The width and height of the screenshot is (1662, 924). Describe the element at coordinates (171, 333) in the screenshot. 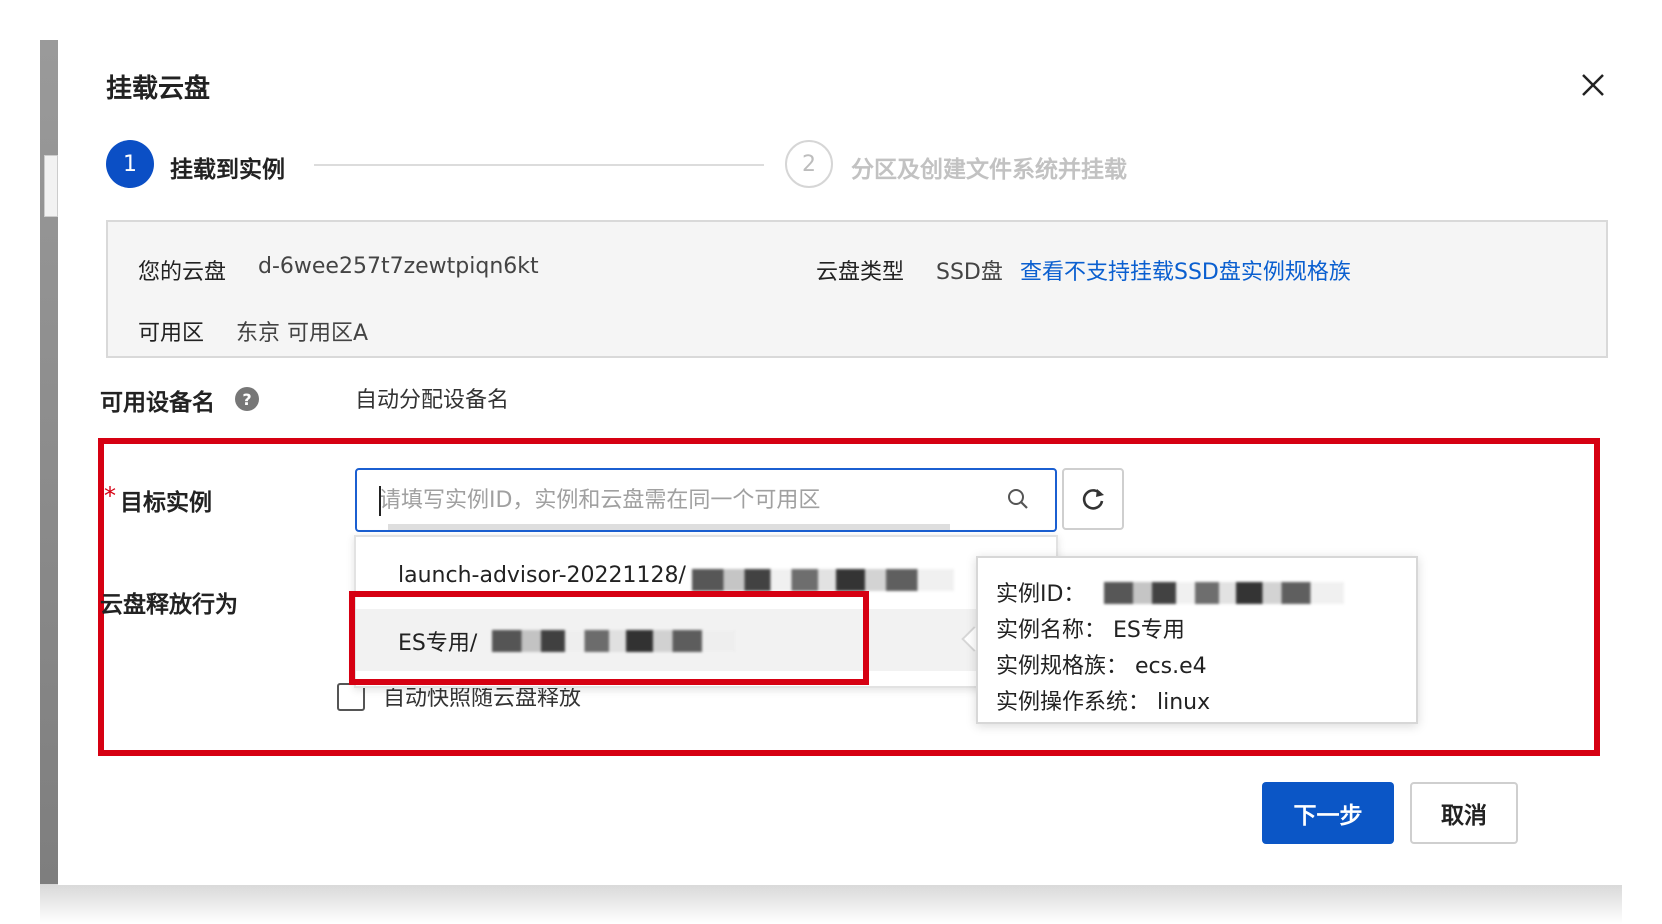

I see `zone-label: 可用区` at that location.